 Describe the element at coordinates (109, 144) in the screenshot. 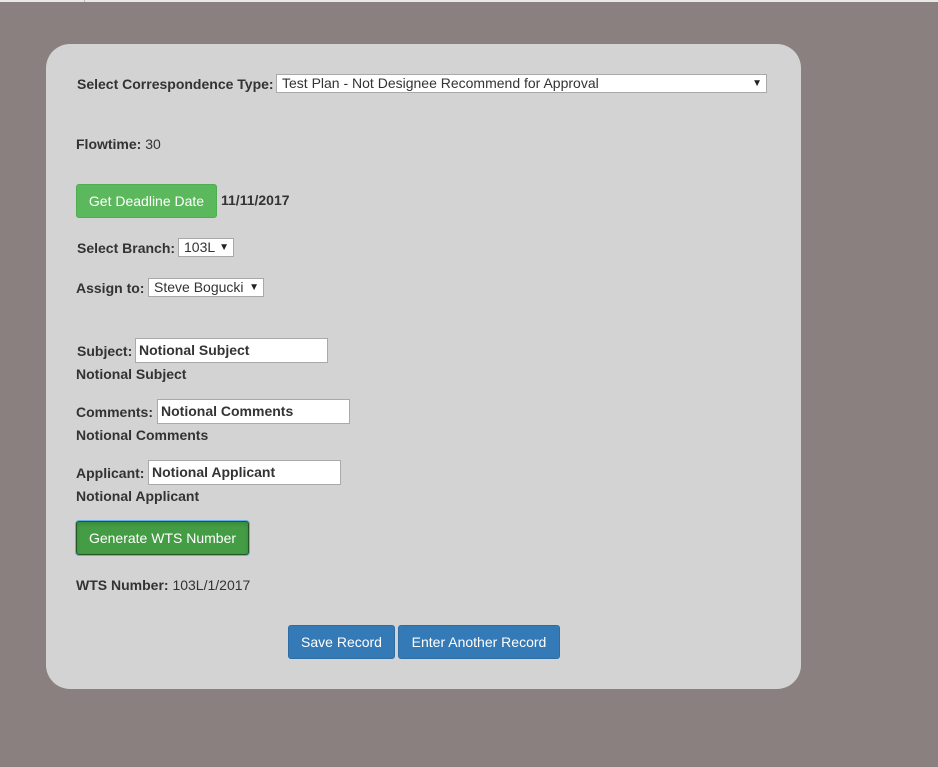

I see `flowtime-label: Flowtime:` at that location.